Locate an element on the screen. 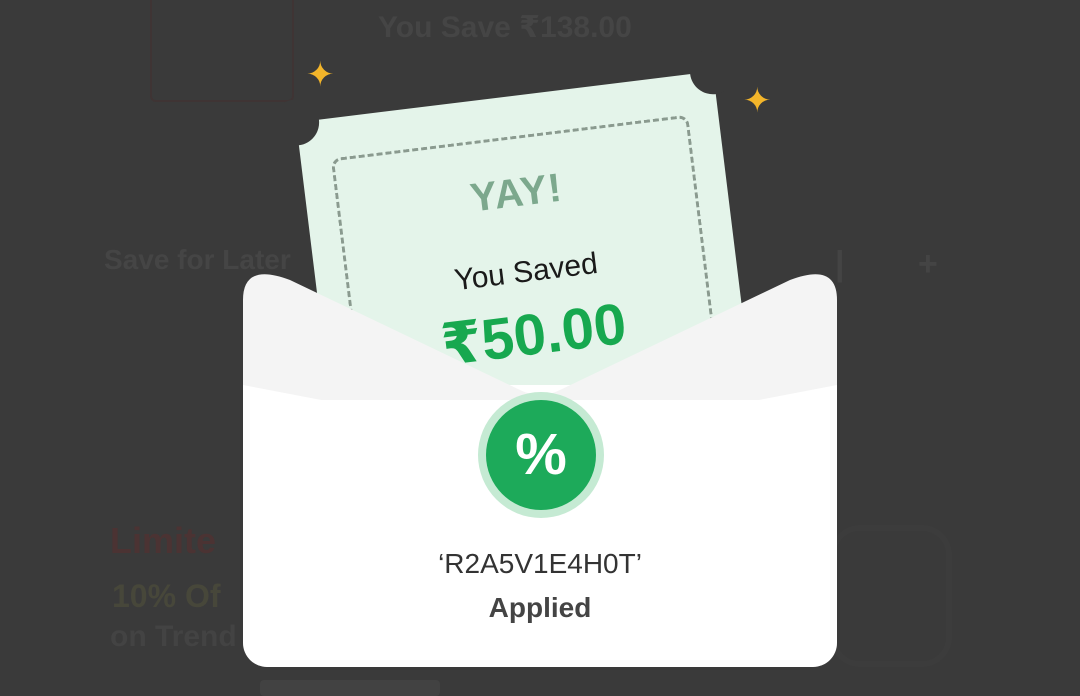 Image resolution: width=1080 pixels, height=696 pixels. background-you-save-text: You Save ₹138.00 is located at coordinates (505, 27).